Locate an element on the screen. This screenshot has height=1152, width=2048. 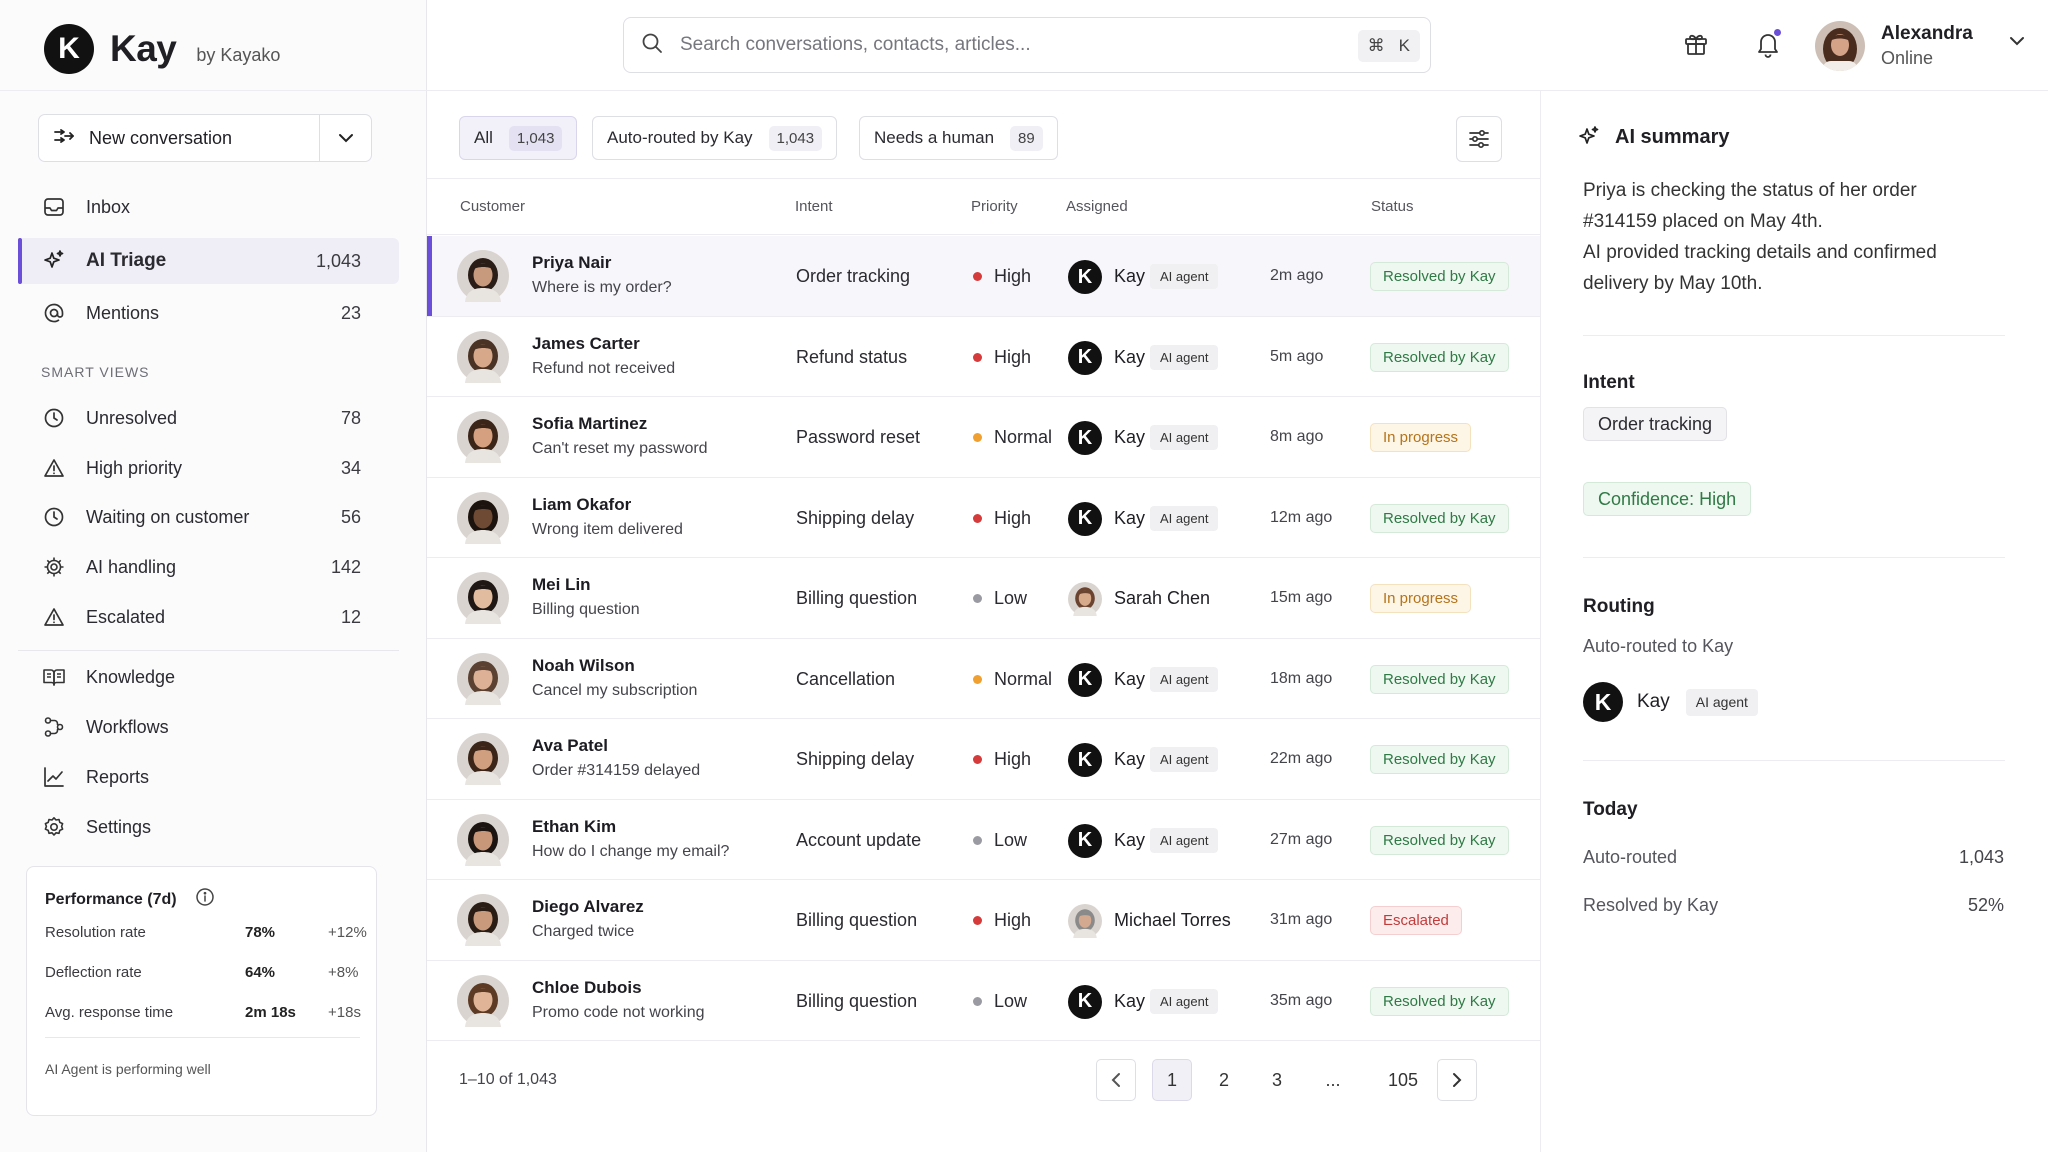
sidebar-item-knowledge: Knowledge is located at coordinates (208, 677).